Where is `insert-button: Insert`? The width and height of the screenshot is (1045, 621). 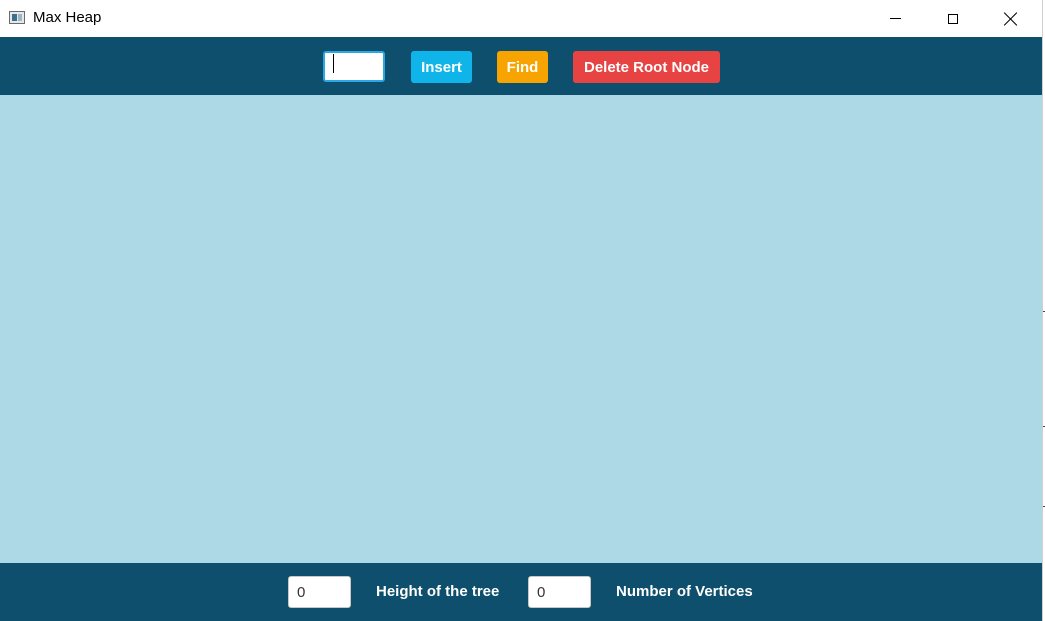
insert-button: Insert is located at coordinates (441, 67).